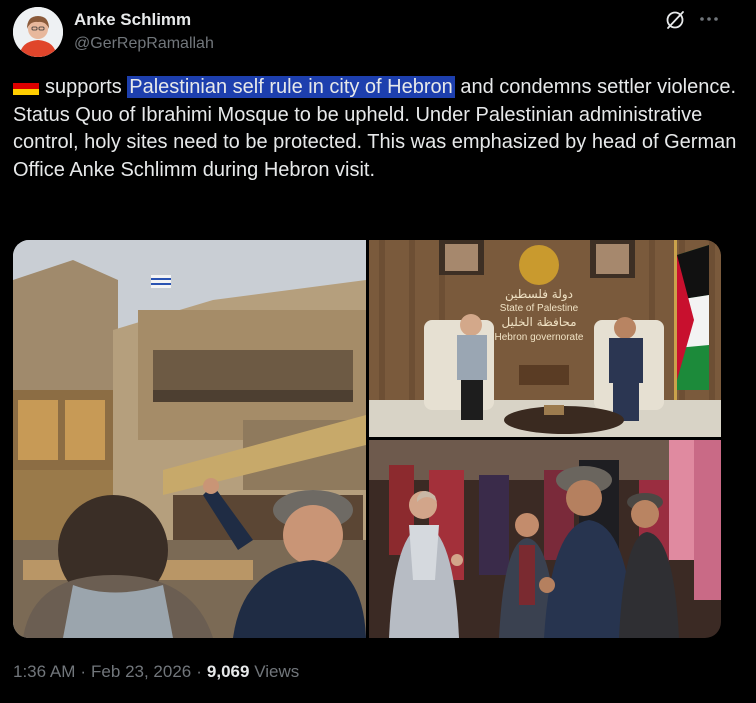  What do you see at coordinates (44, 671) in the screenshot?
I see `post-time: 1:36 AM` at bounding box center [44, 671].